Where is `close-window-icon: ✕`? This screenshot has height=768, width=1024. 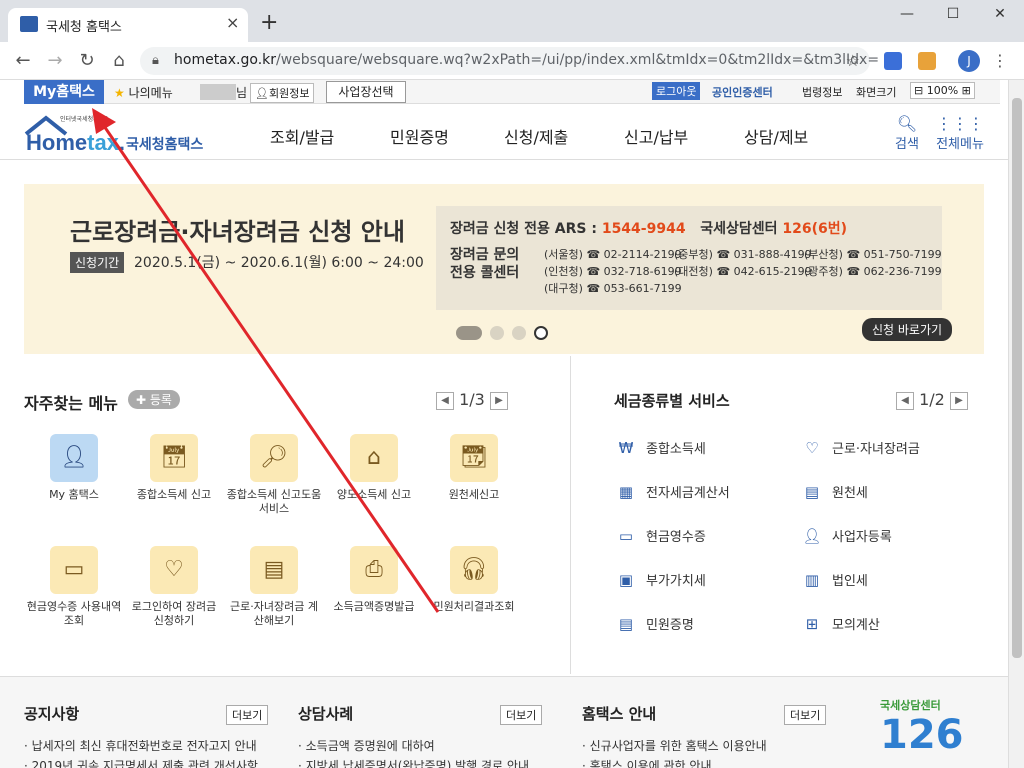
close-window-icon: ✕ is located at coordinates (1000, 16).